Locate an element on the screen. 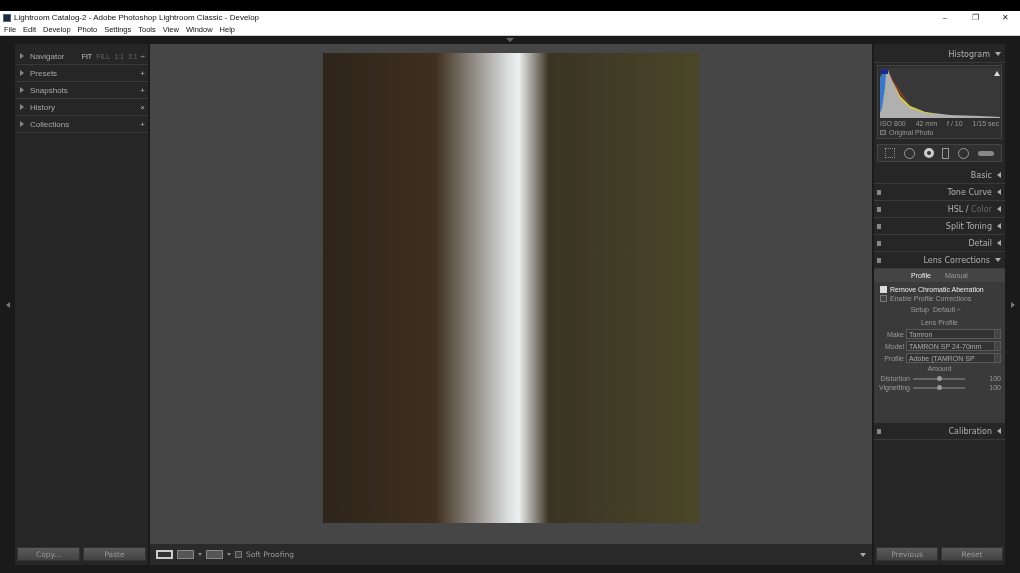  panel-header: Presets + is located at coordinates (81, 73).